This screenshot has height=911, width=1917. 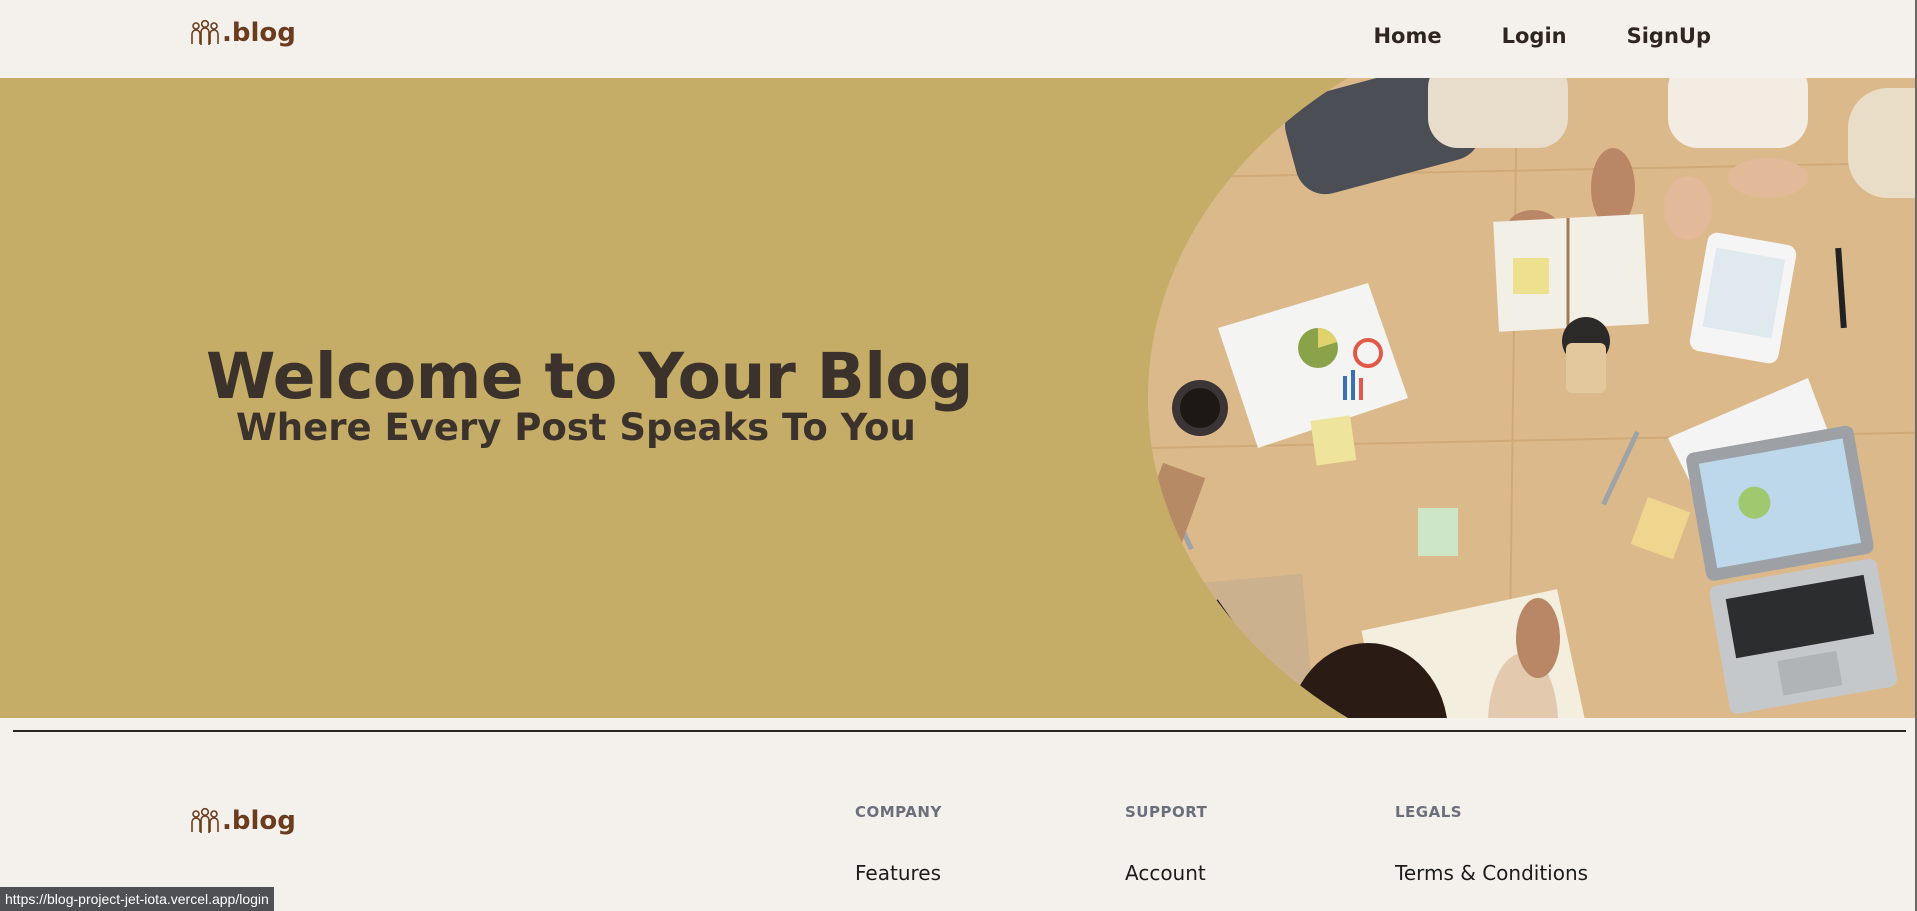 I want to click on footer-column-company: COMPANY Features, so click(x=898, y=844).